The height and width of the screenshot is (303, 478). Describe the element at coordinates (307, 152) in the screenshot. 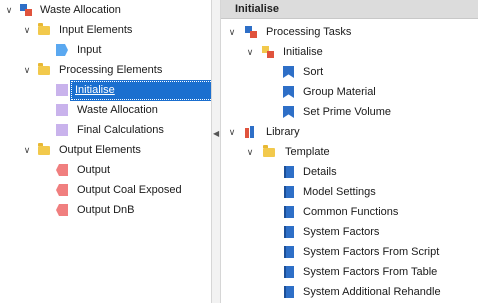

I see `tree-node-label: Template` at that location.